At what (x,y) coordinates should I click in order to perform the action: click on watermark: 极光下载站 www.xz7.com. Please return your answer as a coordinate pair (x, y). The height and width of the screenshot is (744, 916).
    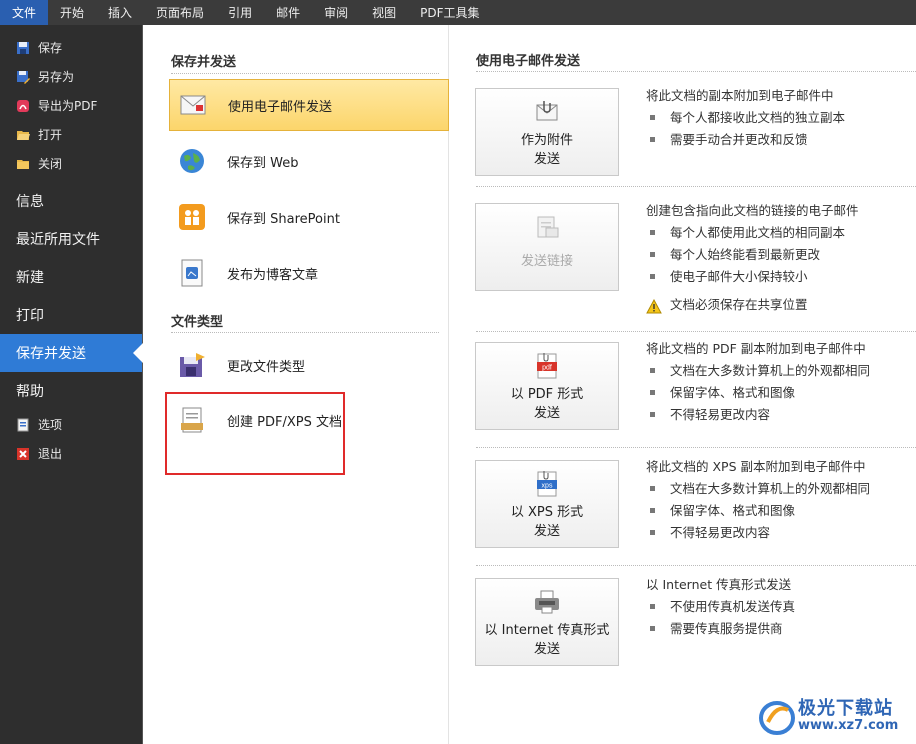
    Looking at the image, I should click on (833, 716).